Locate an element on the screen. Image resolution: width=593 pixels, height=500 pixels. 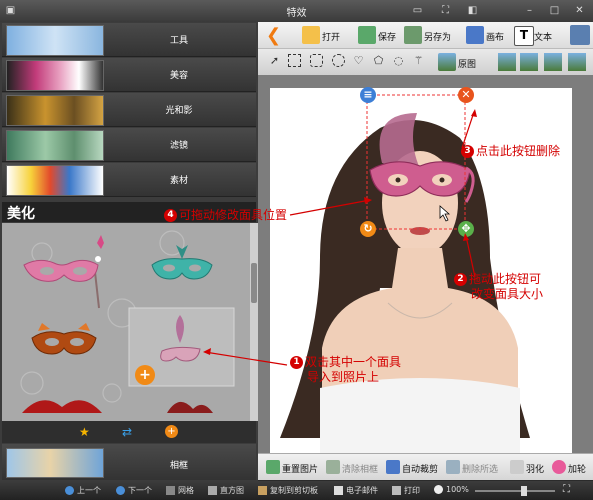
callout-1: 1 双击其中一个面具 导入到照片上 is located at coordinates (345, 370).